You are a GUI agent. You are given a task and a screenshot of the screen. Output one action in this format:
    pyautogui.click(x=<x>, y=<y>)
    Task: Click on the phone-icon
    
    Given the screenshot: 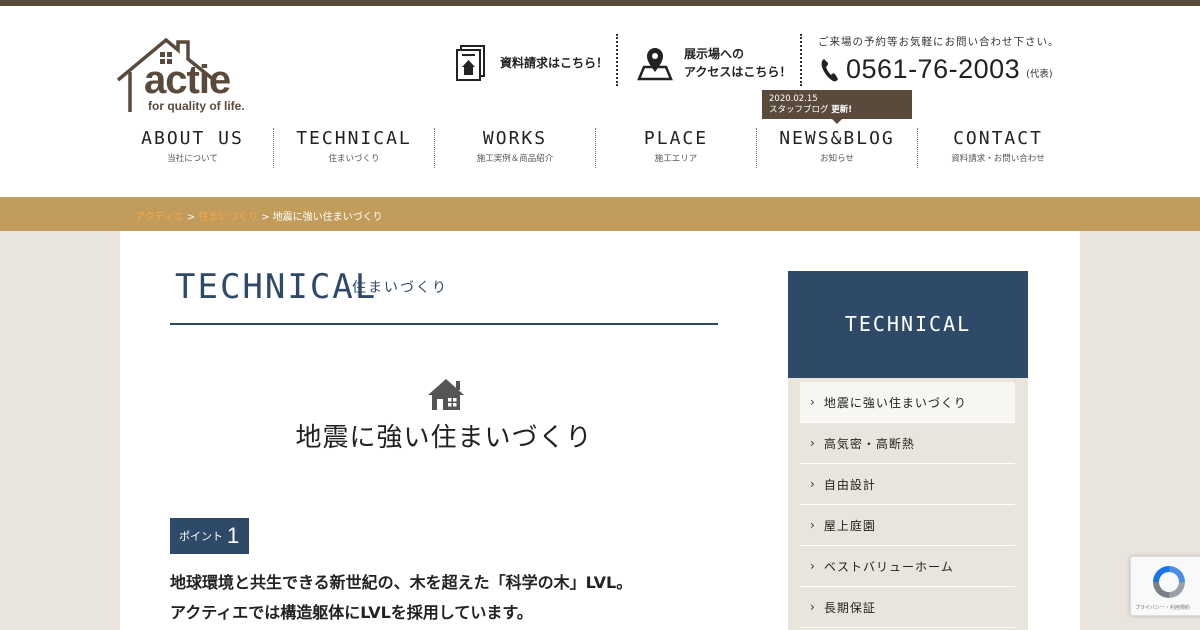 What is the action you would take?
    pyautogui.click(x=829, y=69)
    